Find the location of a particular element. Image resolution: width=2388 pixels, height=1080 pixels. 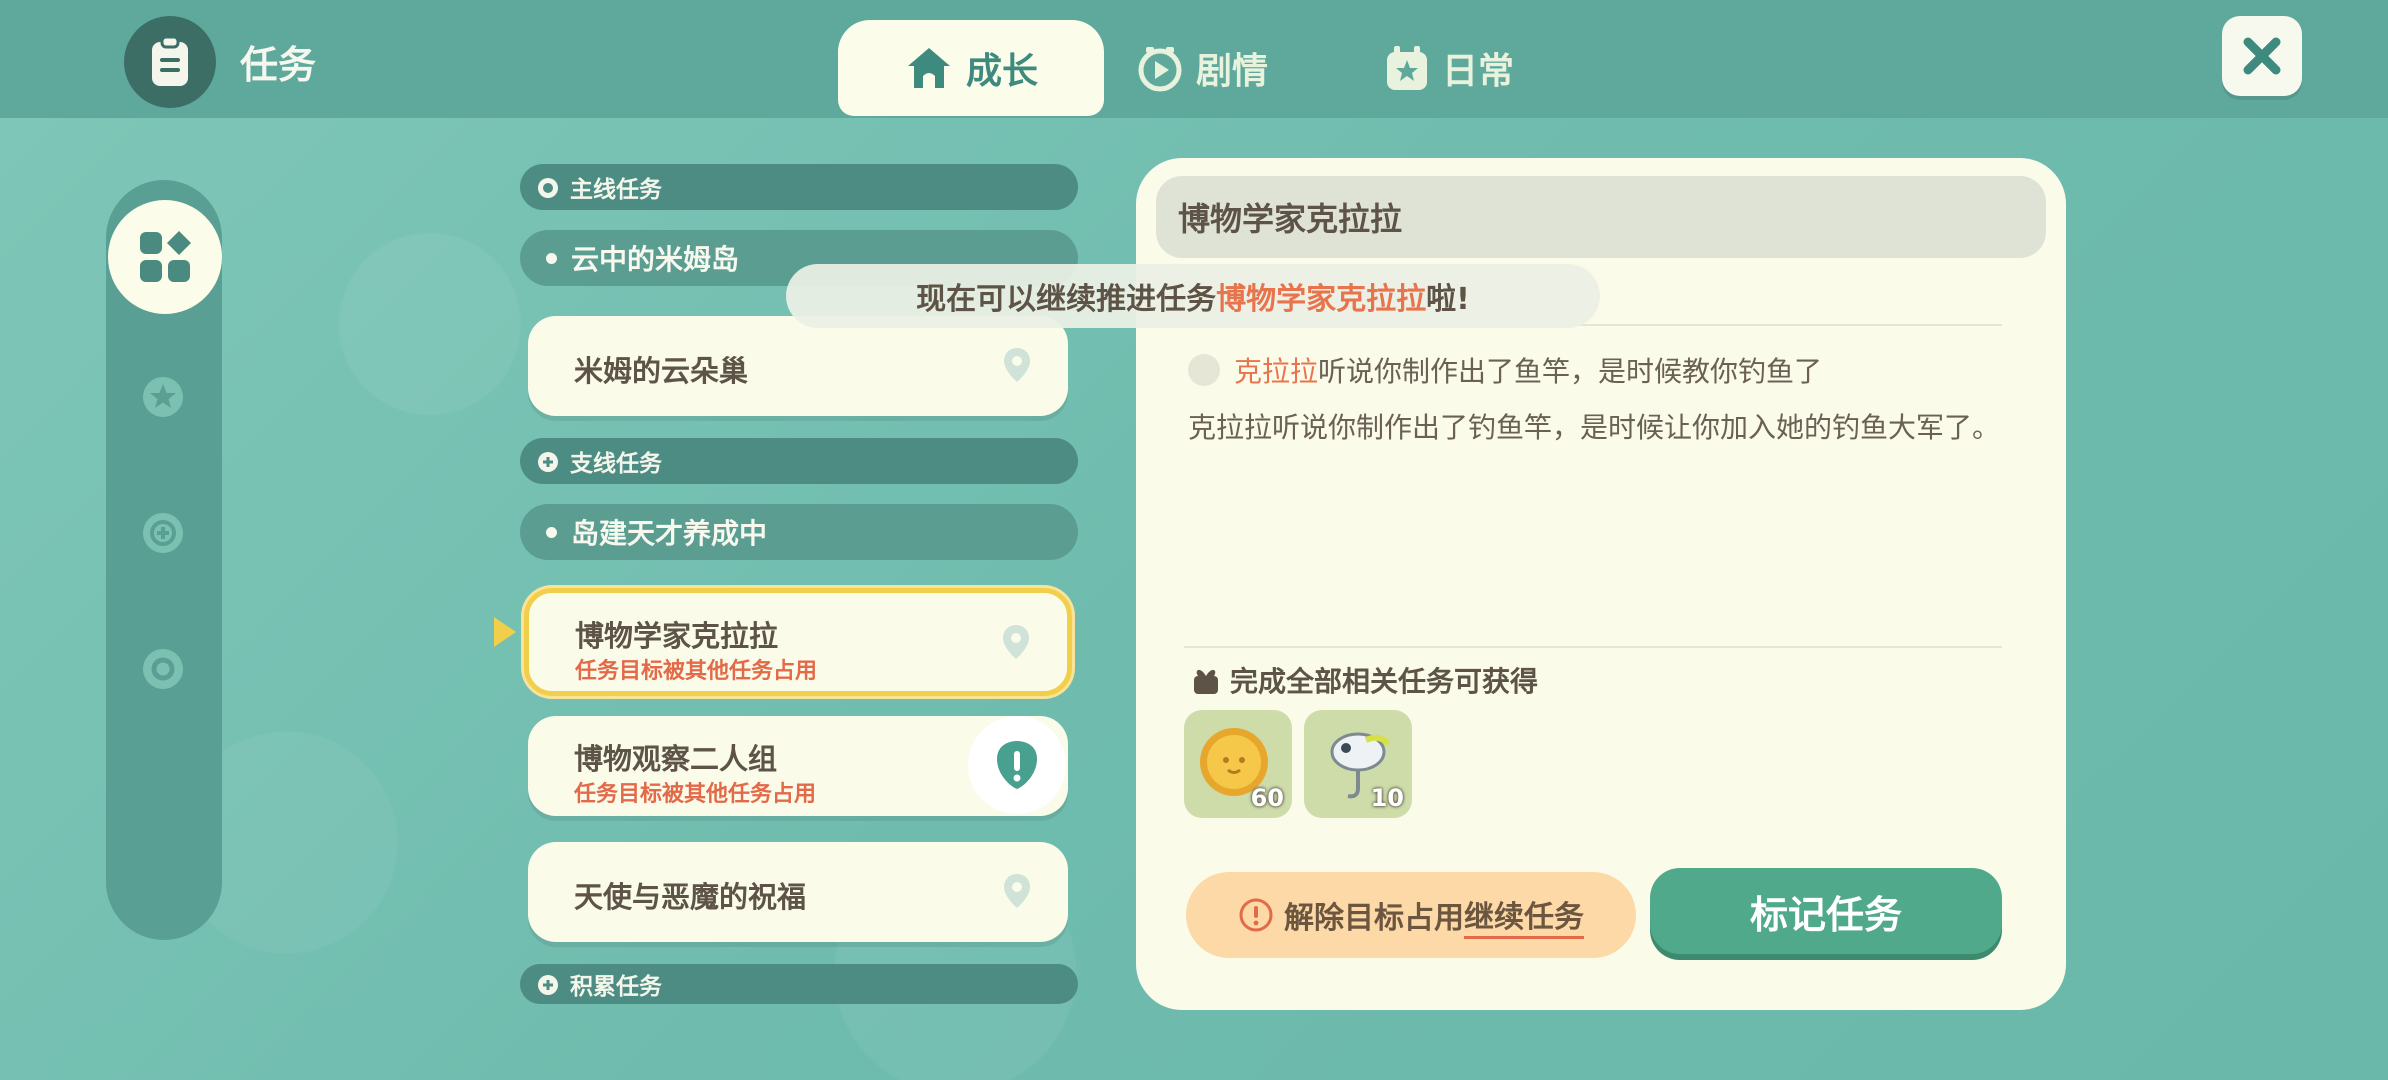

alert-badge is located at coordinates (1017, 765).